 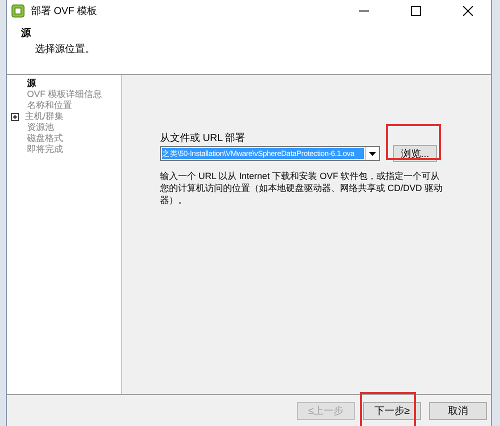 I want to click on maximize-icon, so click(x=416, y=11).